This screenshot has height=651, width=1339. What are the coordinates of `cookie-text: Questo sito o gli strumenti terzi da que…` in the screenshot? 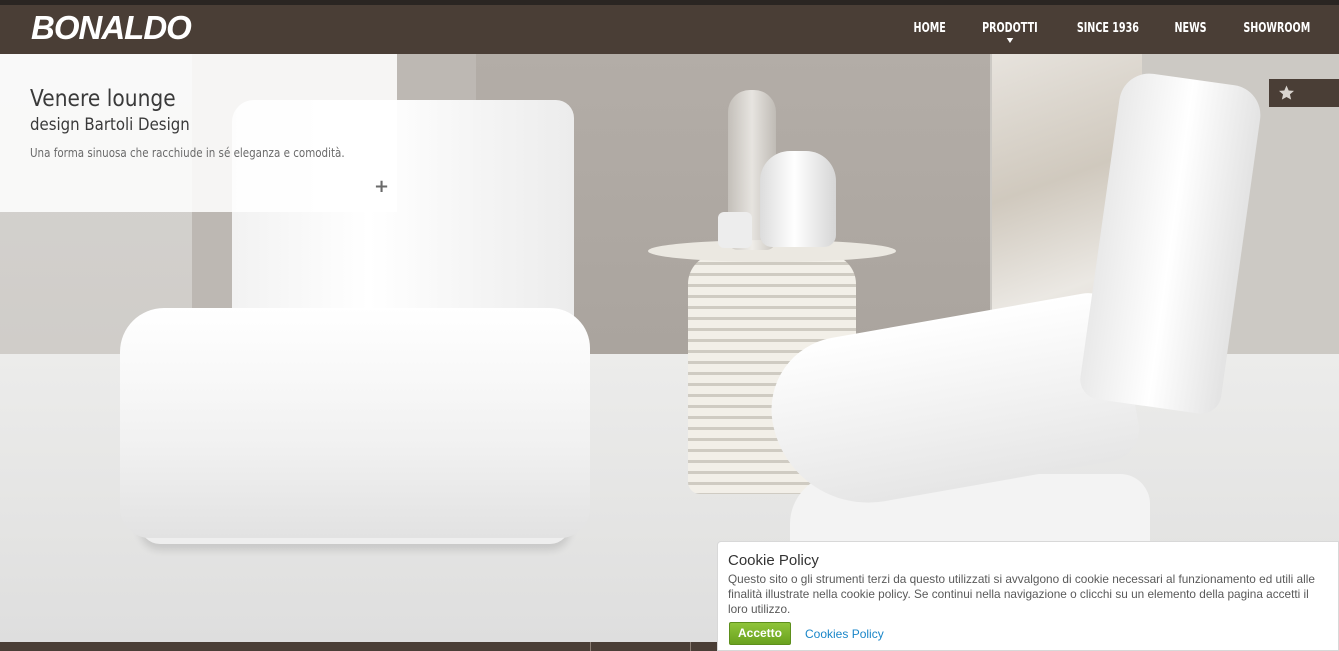 It's located at (1021, 594).